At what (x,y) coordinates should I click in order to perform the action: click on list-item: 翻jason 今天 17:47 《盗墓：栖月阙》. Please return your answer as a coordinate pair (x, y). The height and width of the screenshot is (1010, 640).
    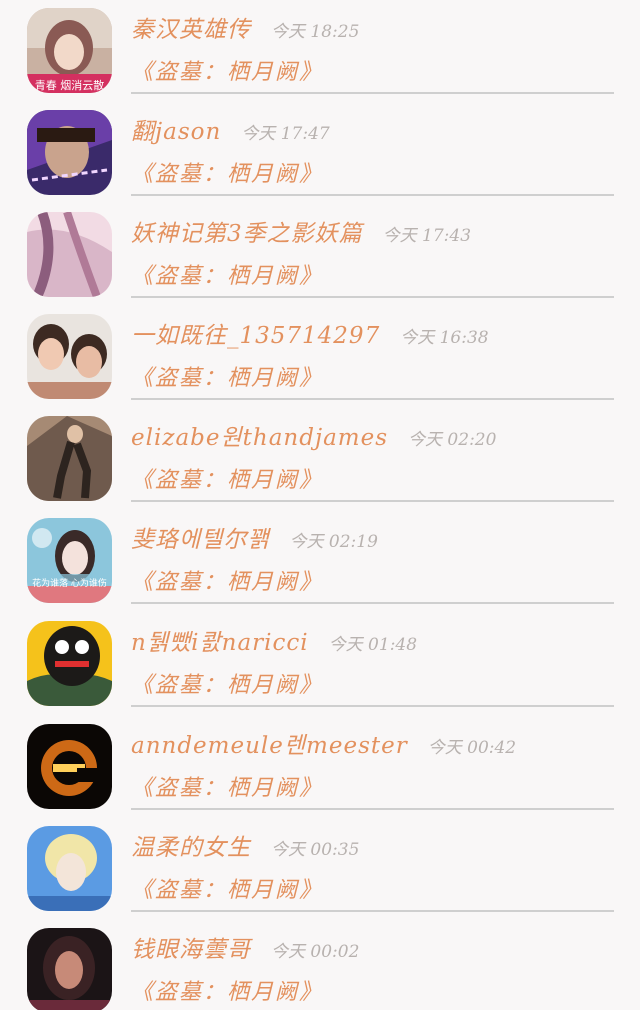
    Looking at the image, I should click on (320, 153).